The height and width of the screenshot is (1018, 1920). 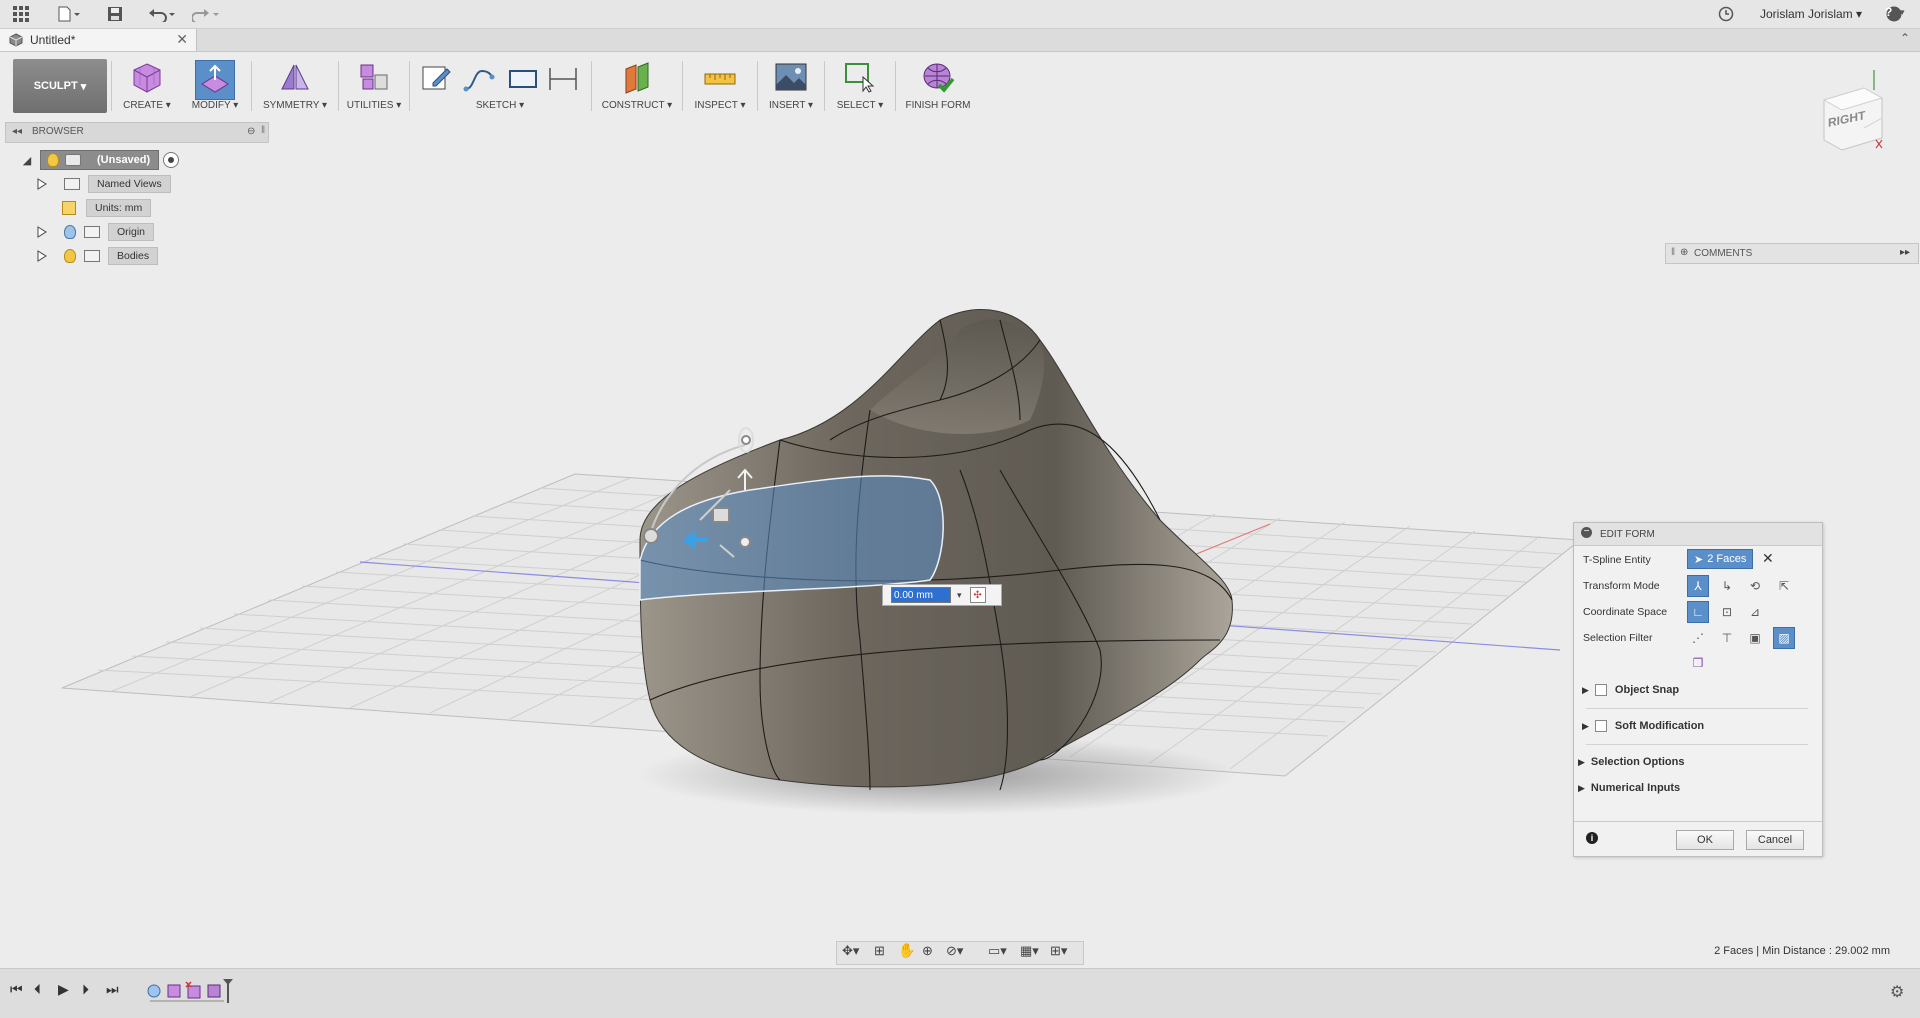 I want to click on local-space-icon: ⊿, so click(x=1755, y=612).